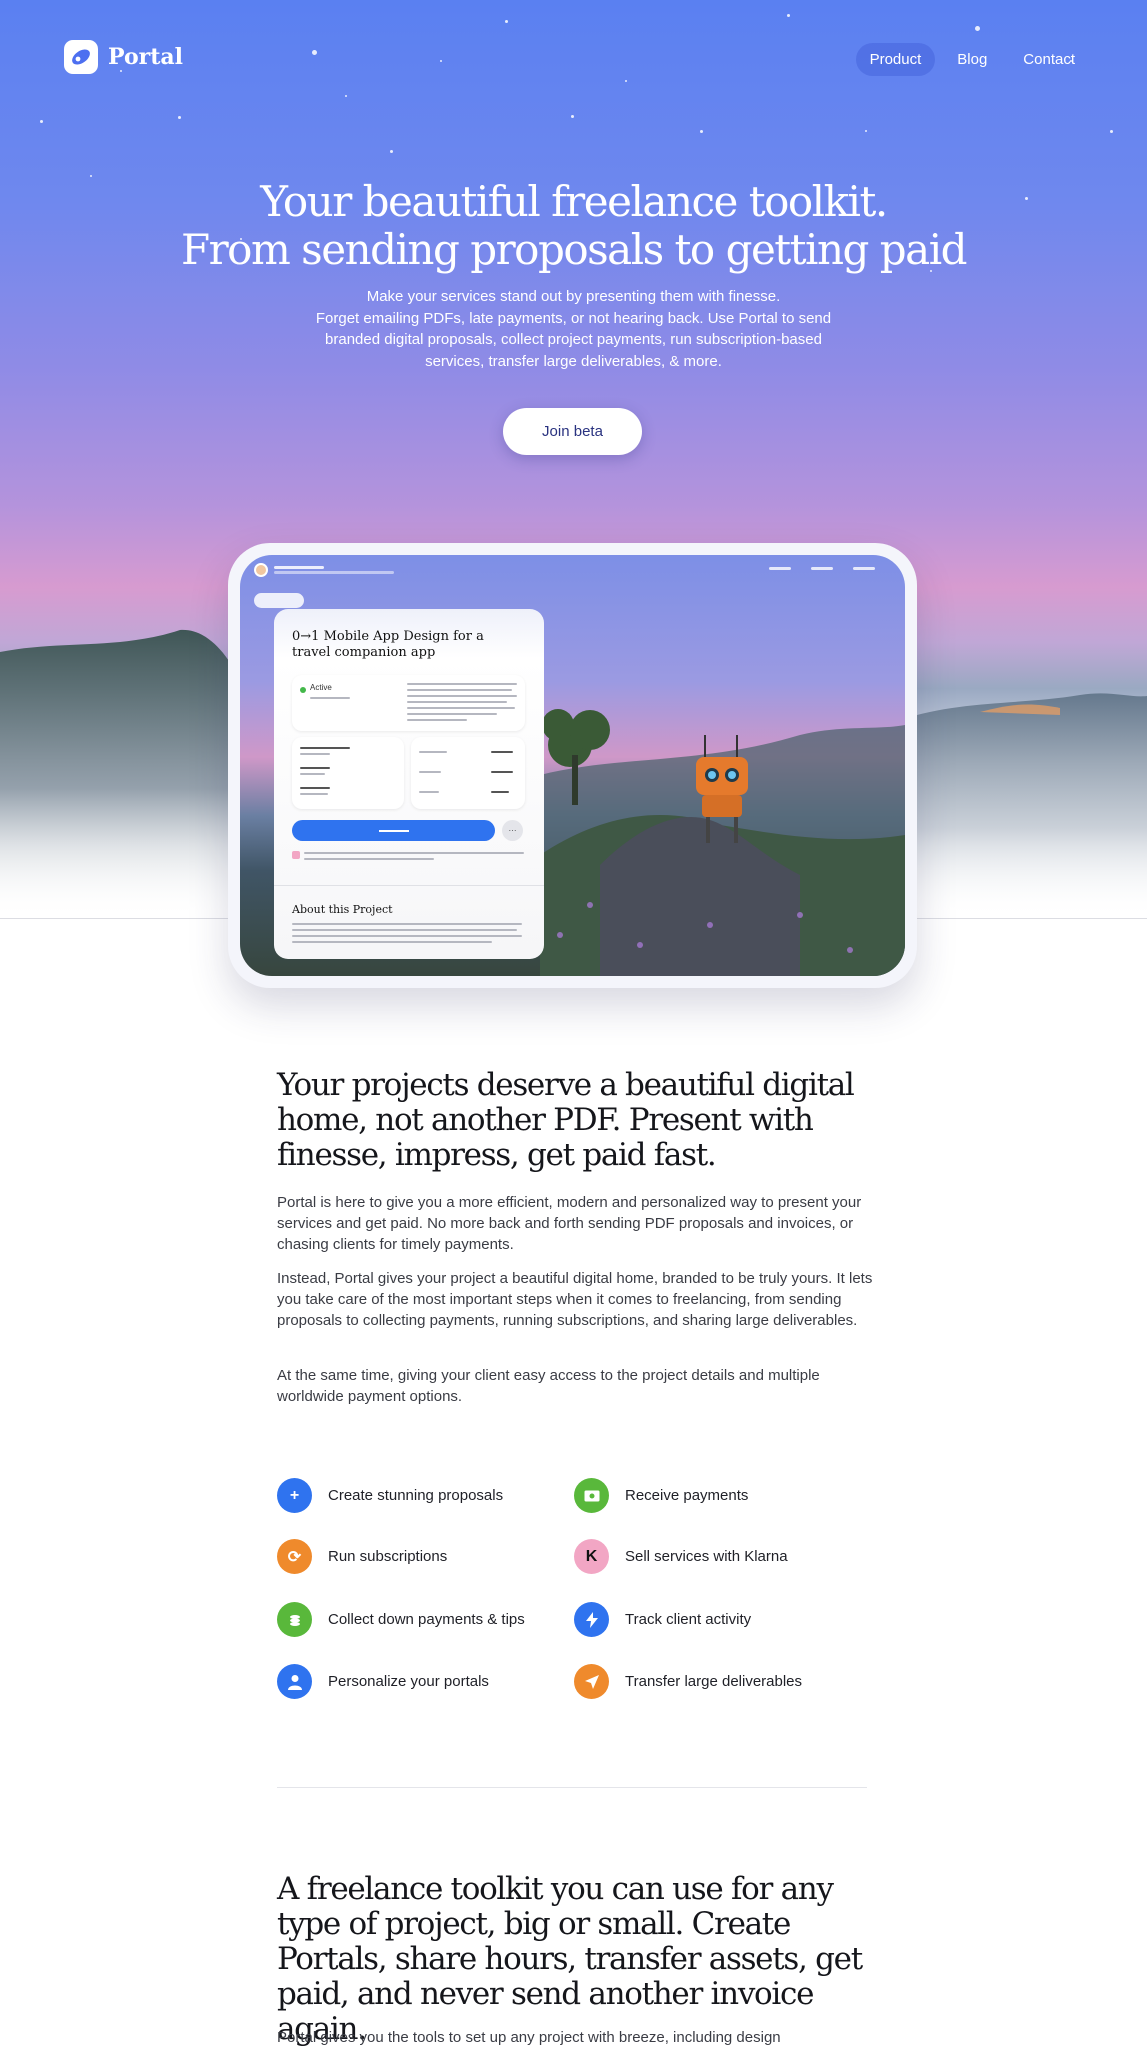 This screenshot has width=1147, height=2048. I want to click on logo: Portal, so click(123, 57).